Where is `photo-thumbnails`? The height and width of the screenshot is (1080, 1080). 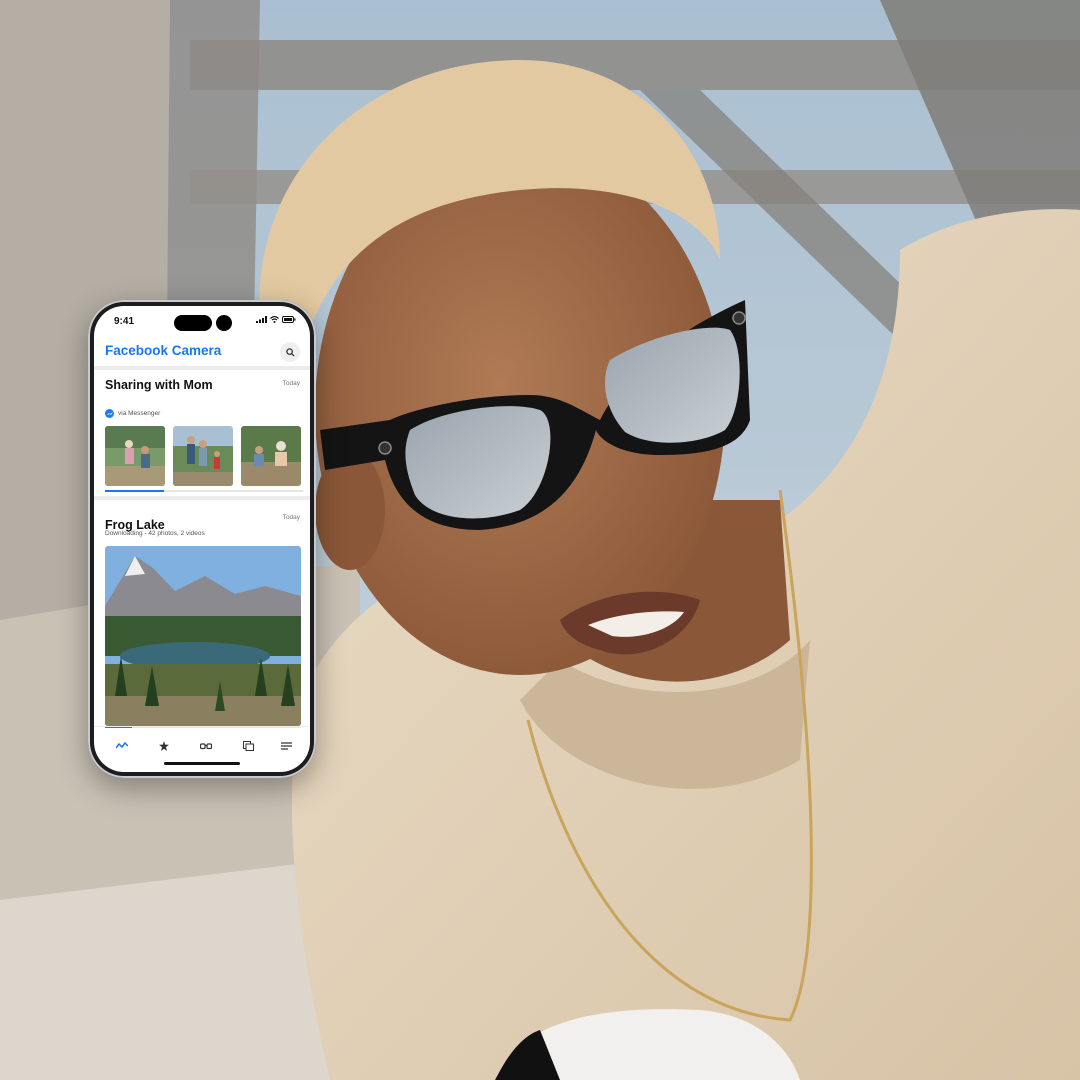
photo-thumbnails is located at coordinates (203, 456).